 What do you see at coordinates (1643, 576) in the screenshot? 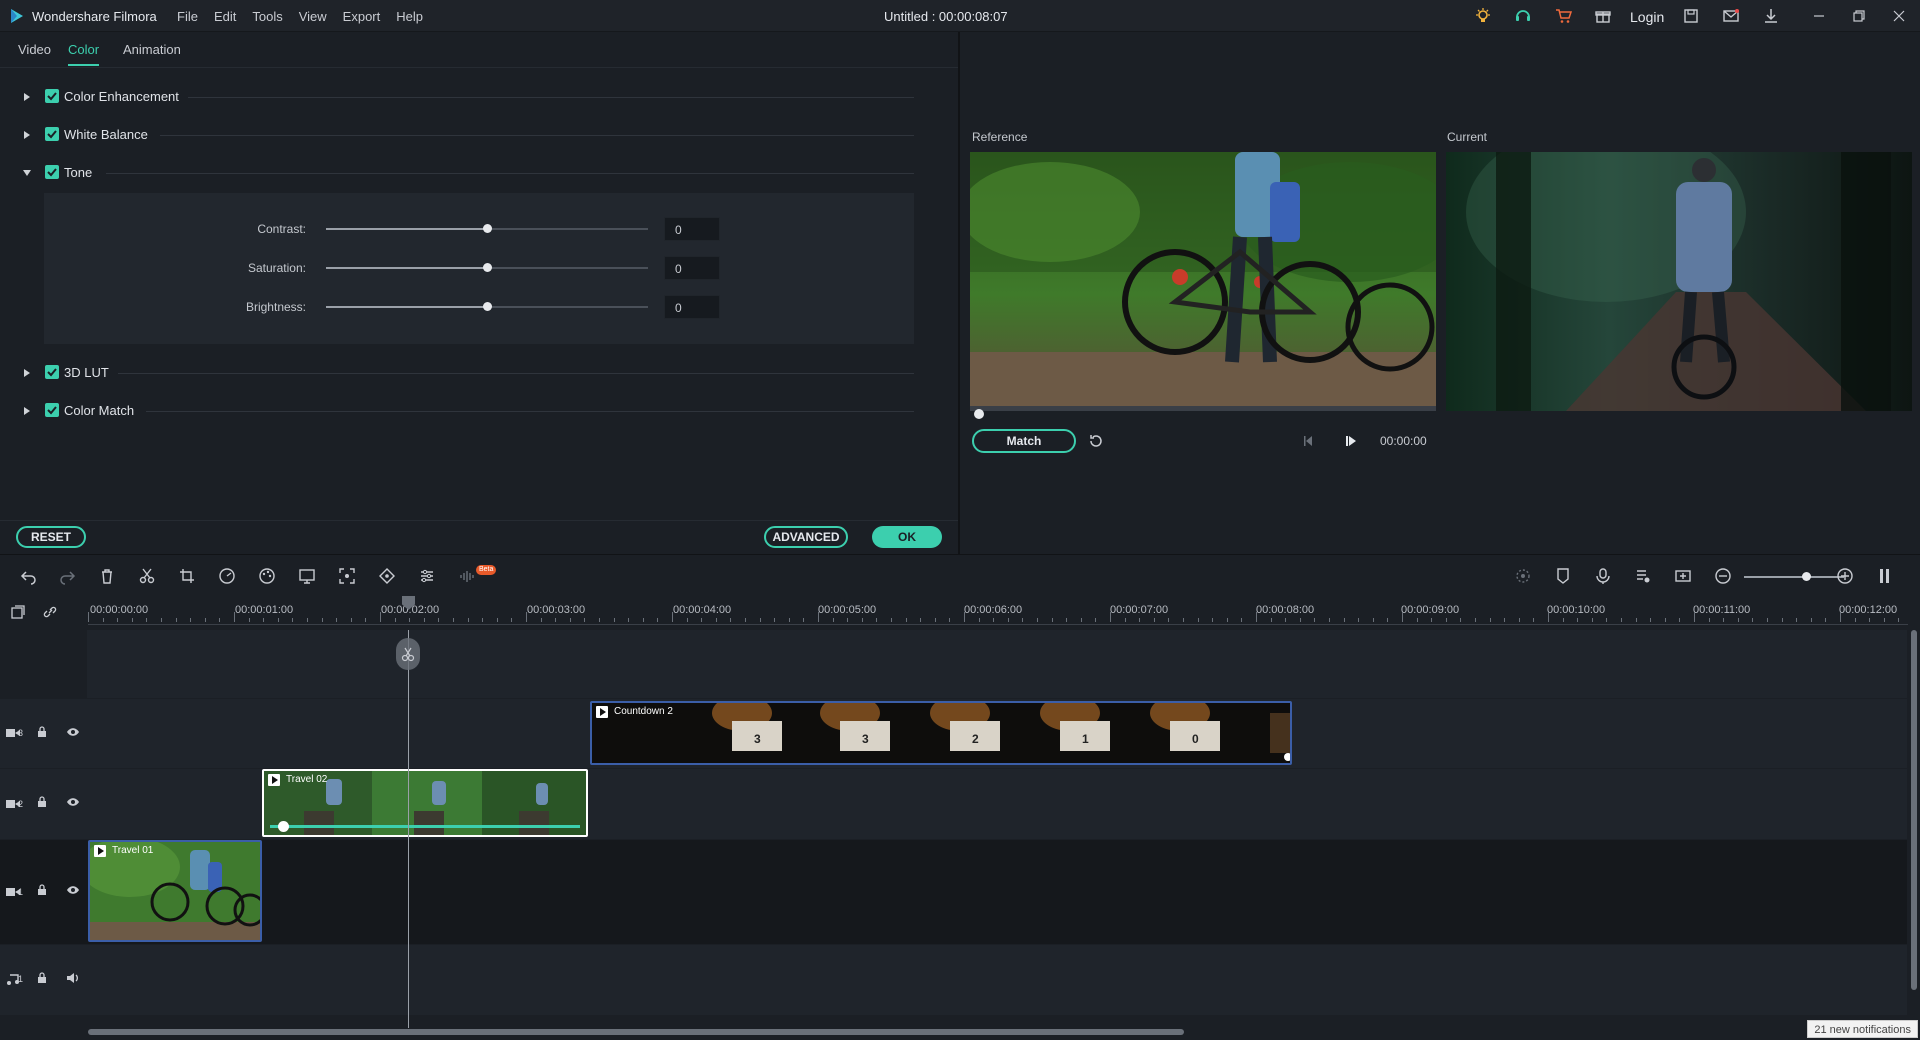
I see `voiceover-icon` at bounding box center [1643, 576].